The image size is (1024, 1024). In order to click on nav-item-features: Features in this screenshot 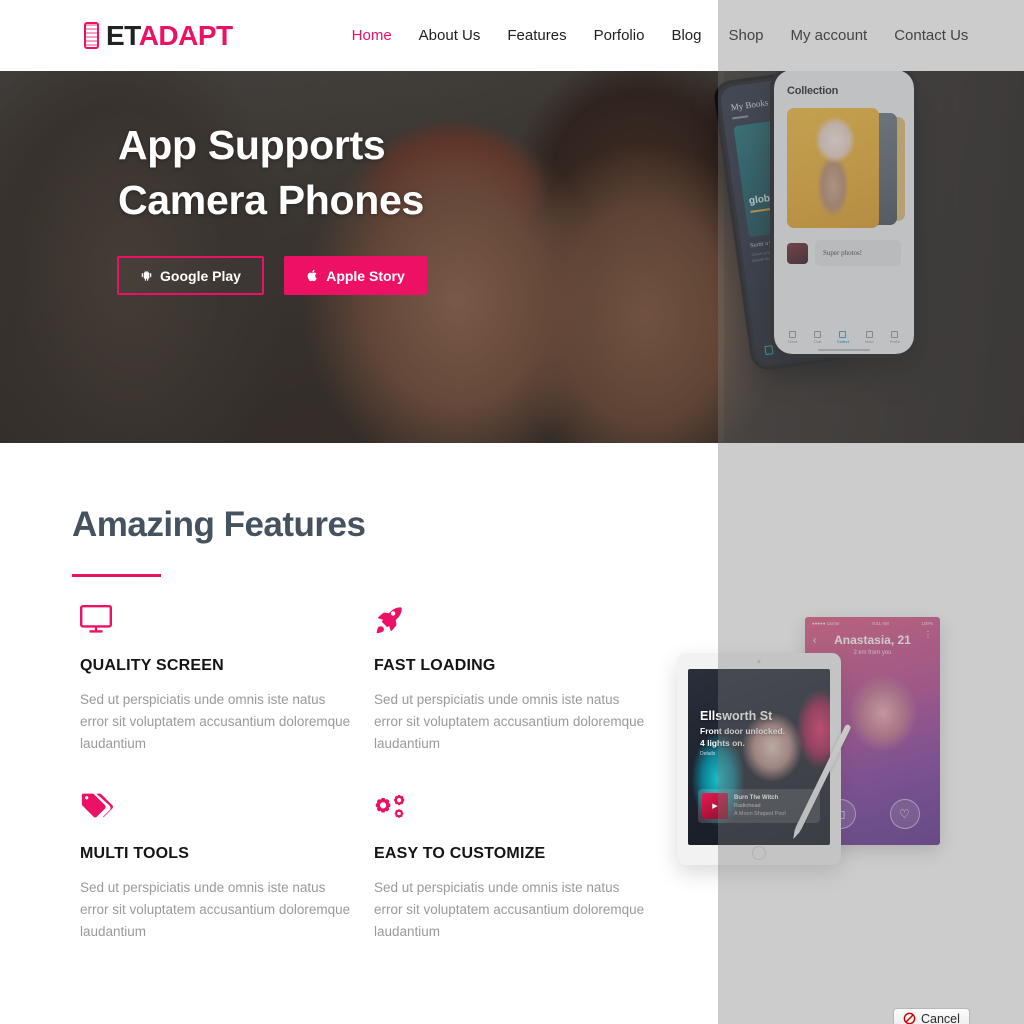, I will do `click(536, 35)`.